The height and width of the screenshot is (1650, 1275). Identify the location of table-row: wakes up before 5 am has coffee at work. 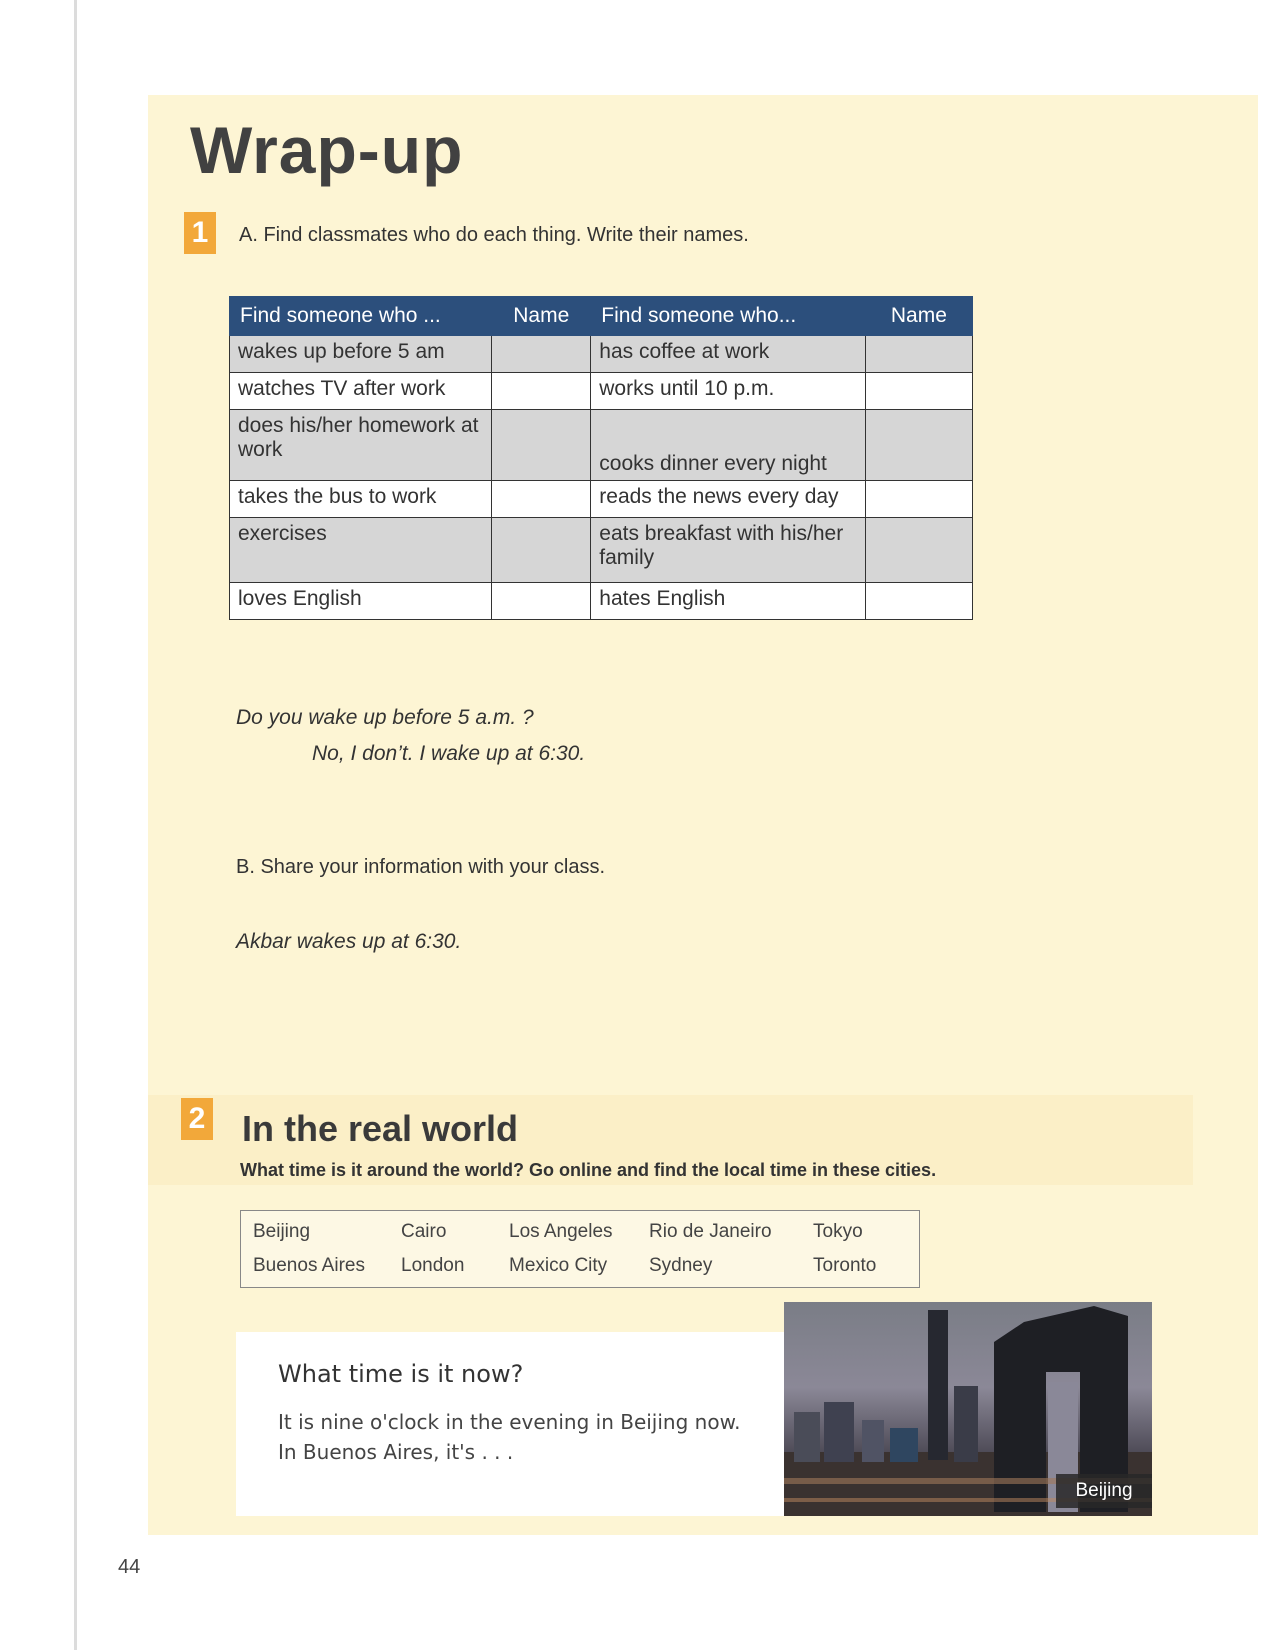
(601, 354).